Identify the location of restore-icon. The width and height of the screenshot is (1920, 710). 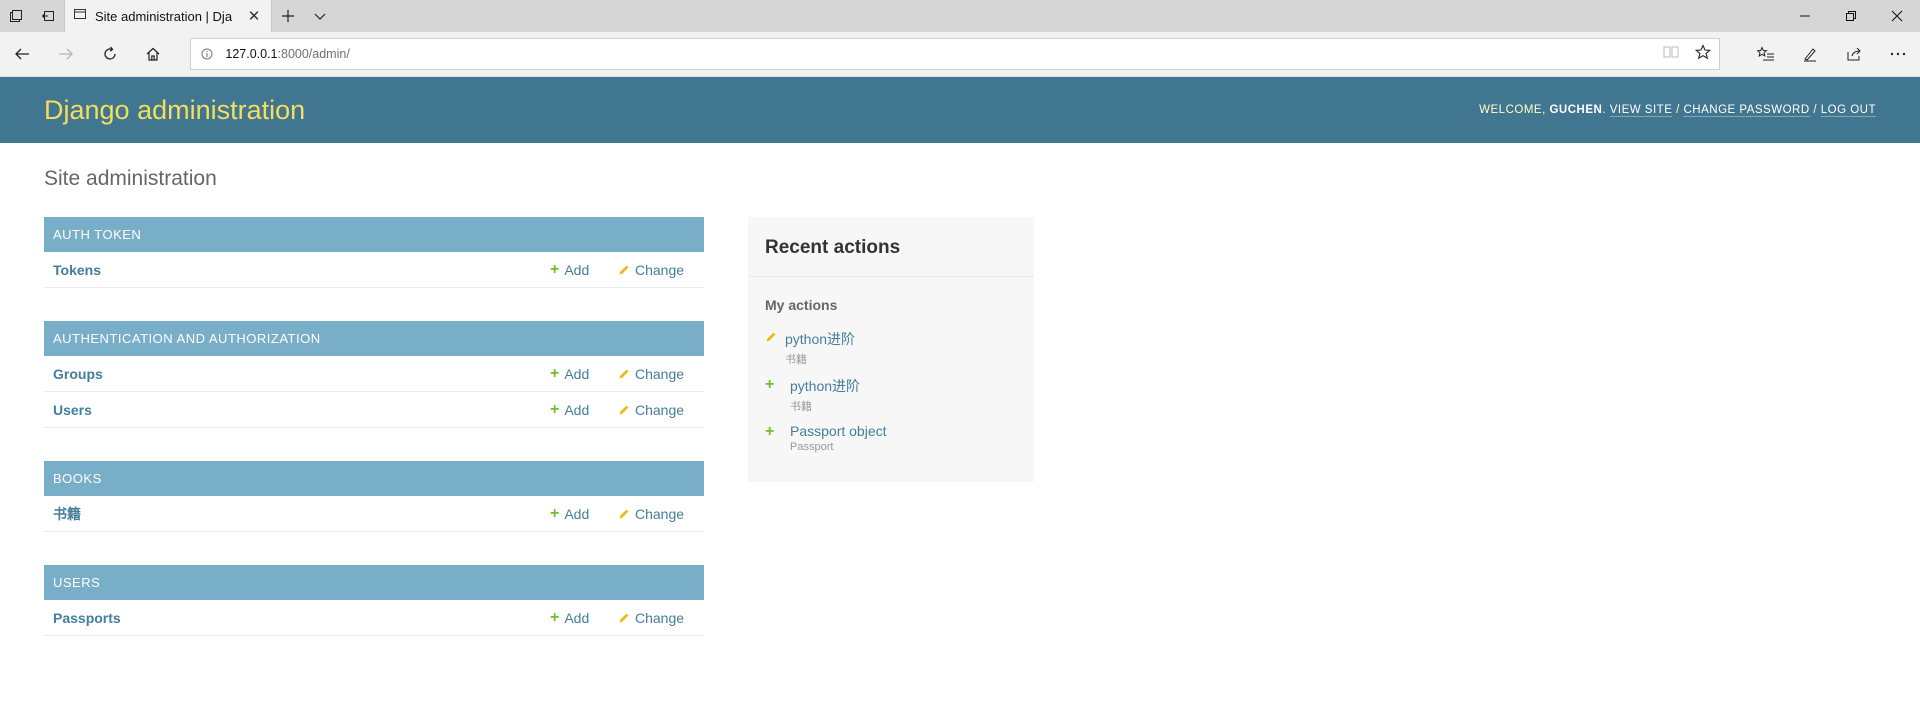
(1851, 16).